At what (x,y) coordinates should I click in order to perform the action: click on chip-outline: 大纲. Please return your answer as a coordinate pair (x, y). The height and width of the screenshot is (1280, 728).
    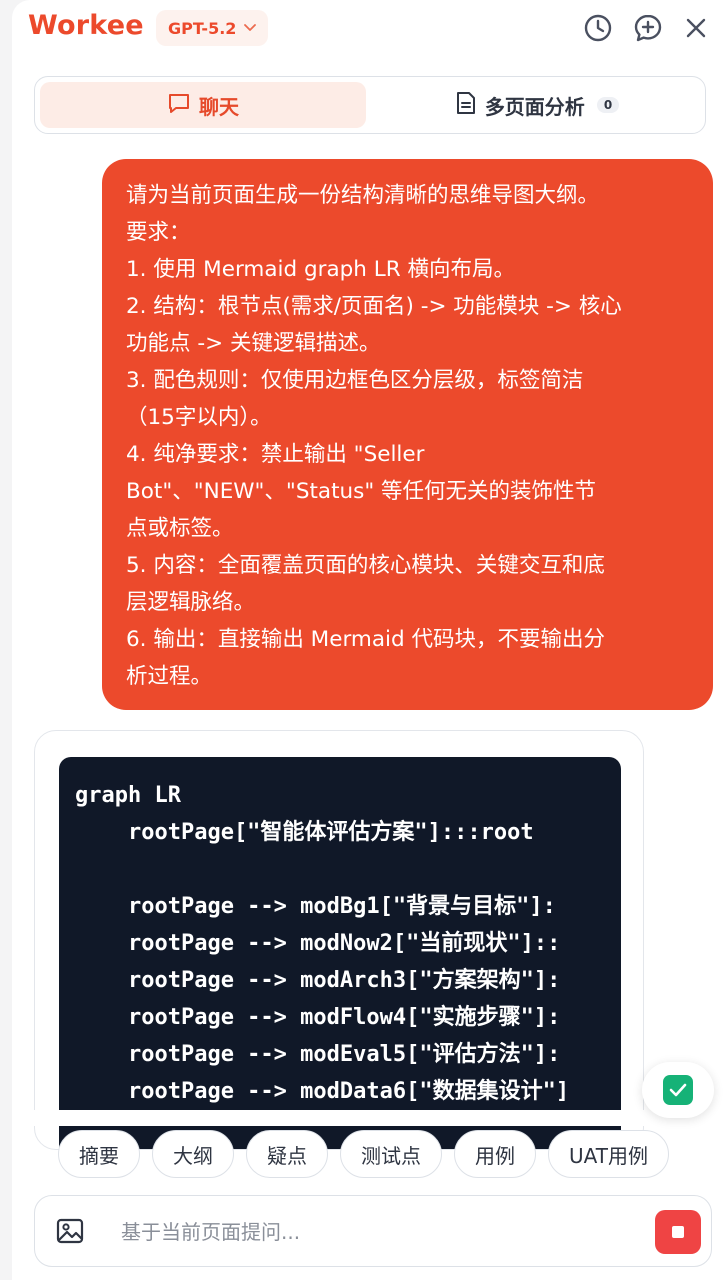
    Looking at the image, I should click on (193, 1154).